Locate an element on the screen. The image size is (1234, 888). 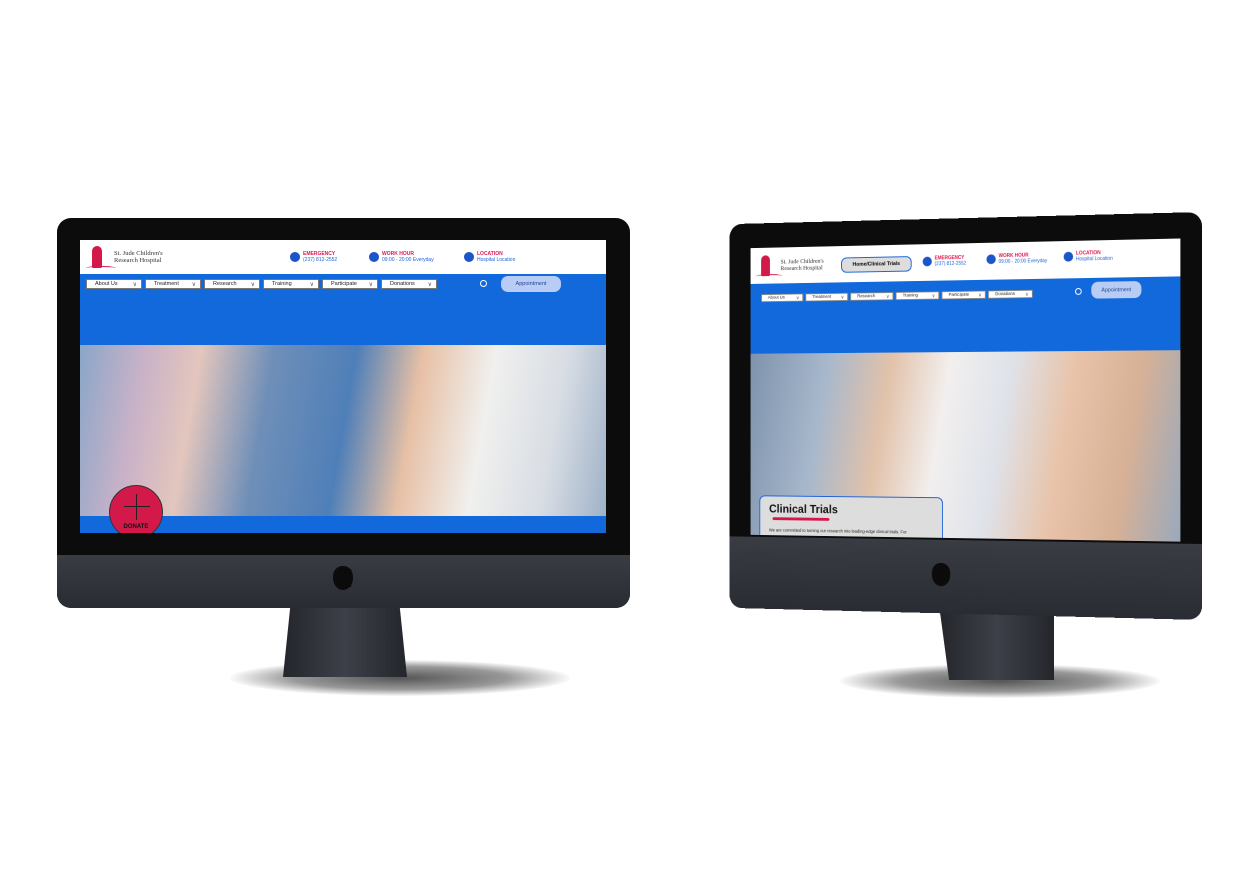
breadcrumb: Home/Clinical Trials is located at coordinates (876, 264).